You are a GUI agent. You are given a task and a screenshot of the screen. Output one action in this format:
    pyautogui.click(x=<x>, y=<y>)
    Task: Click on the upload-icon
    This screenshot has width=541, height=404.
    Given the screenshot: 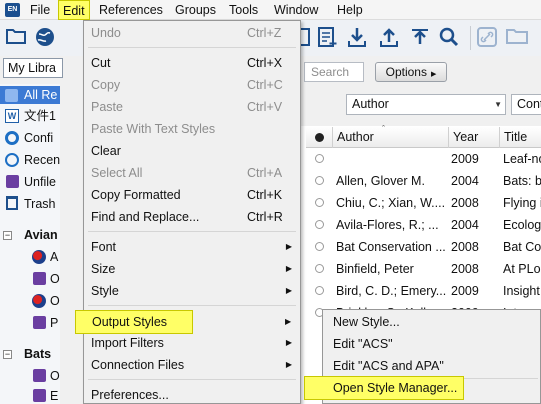 What is the action you would take?
    pyautogui.click(x=420, y=38)
    